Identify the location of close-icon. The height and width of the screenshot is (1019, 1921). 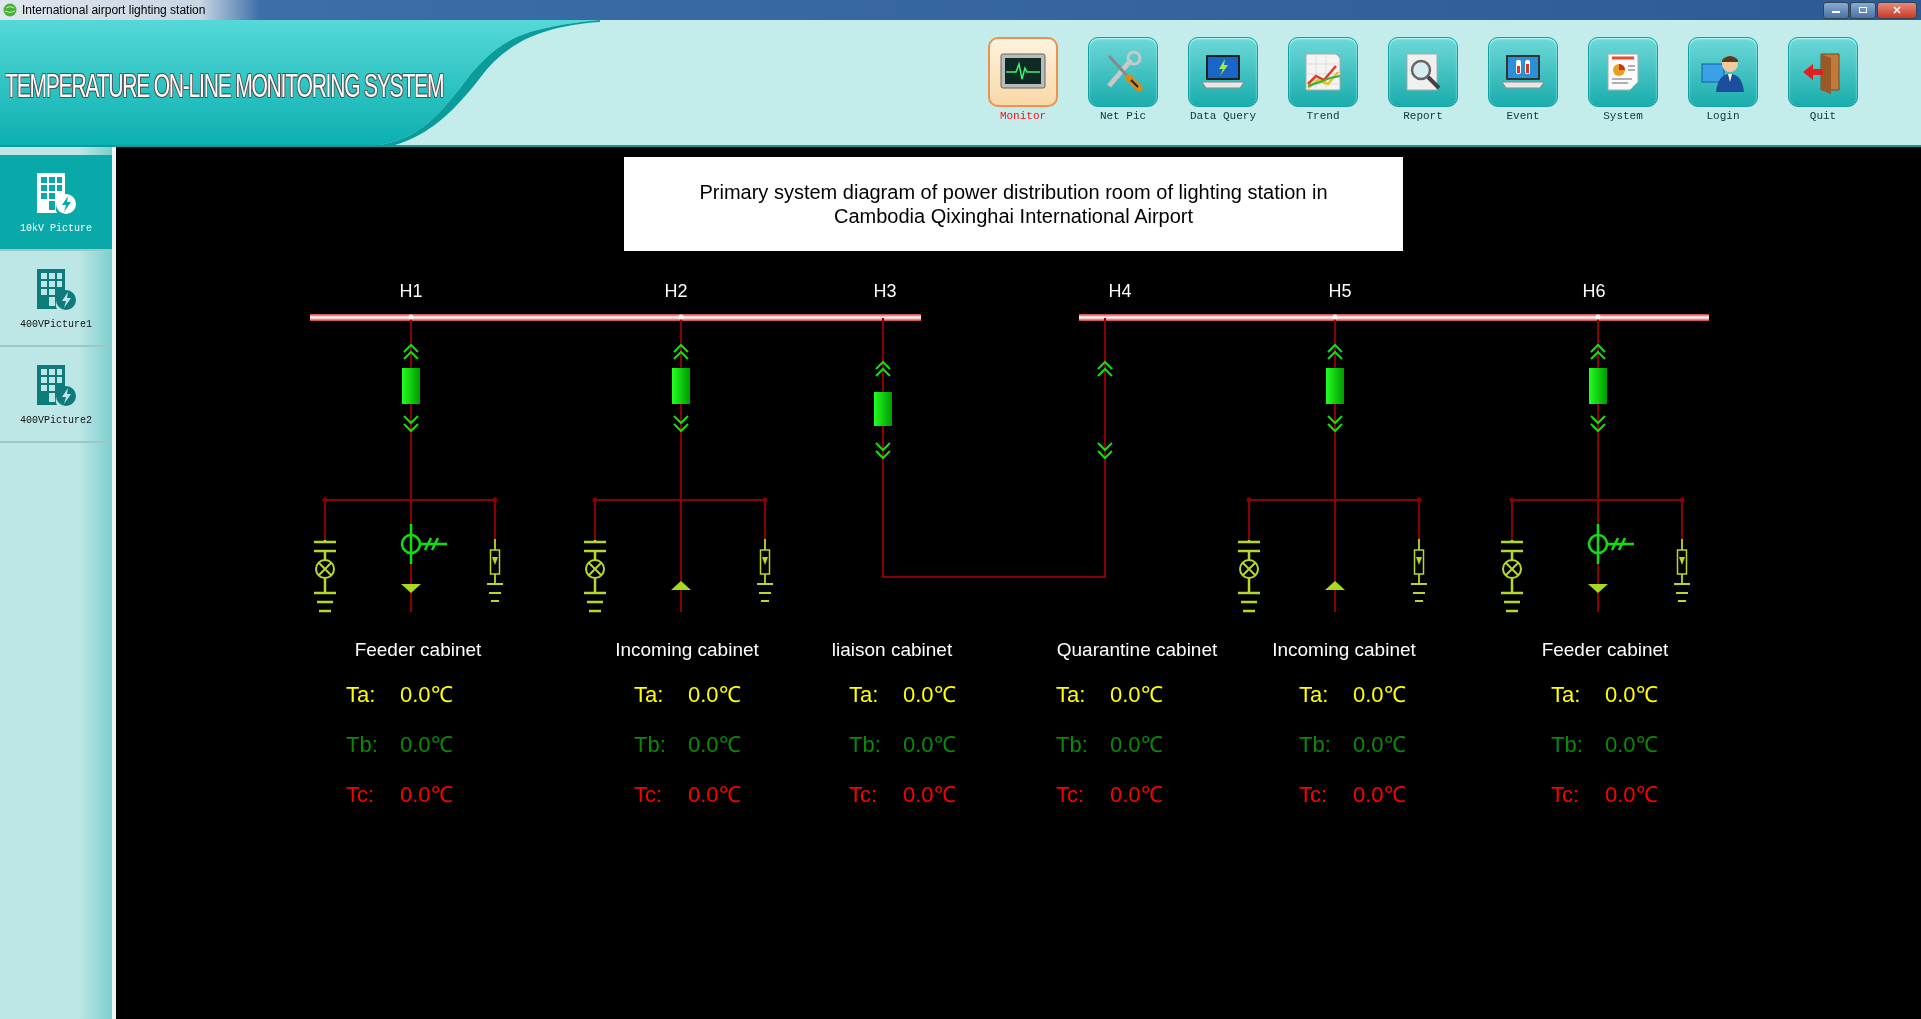
(1897, 10).